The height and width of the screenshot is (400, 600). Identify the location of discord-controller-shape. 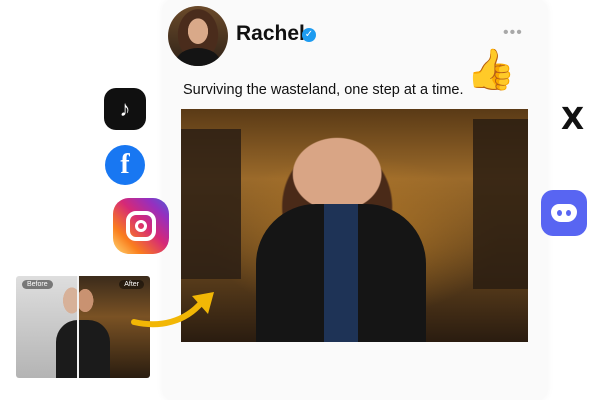
(564, 213).